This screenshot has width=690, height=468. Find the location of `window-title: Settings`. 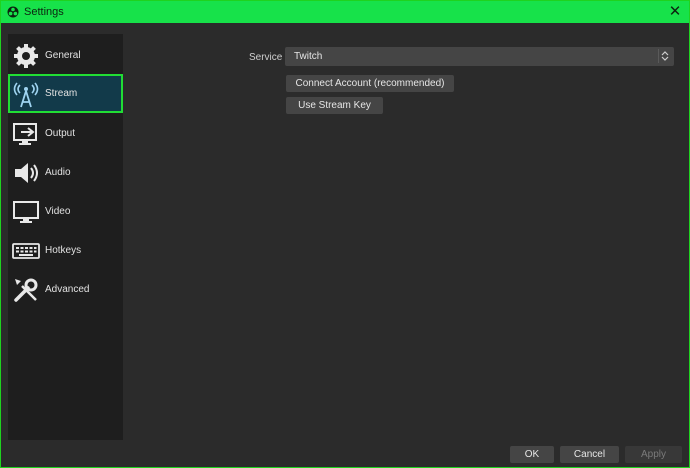

window-title: Settings is located at coordinates (44, 12).